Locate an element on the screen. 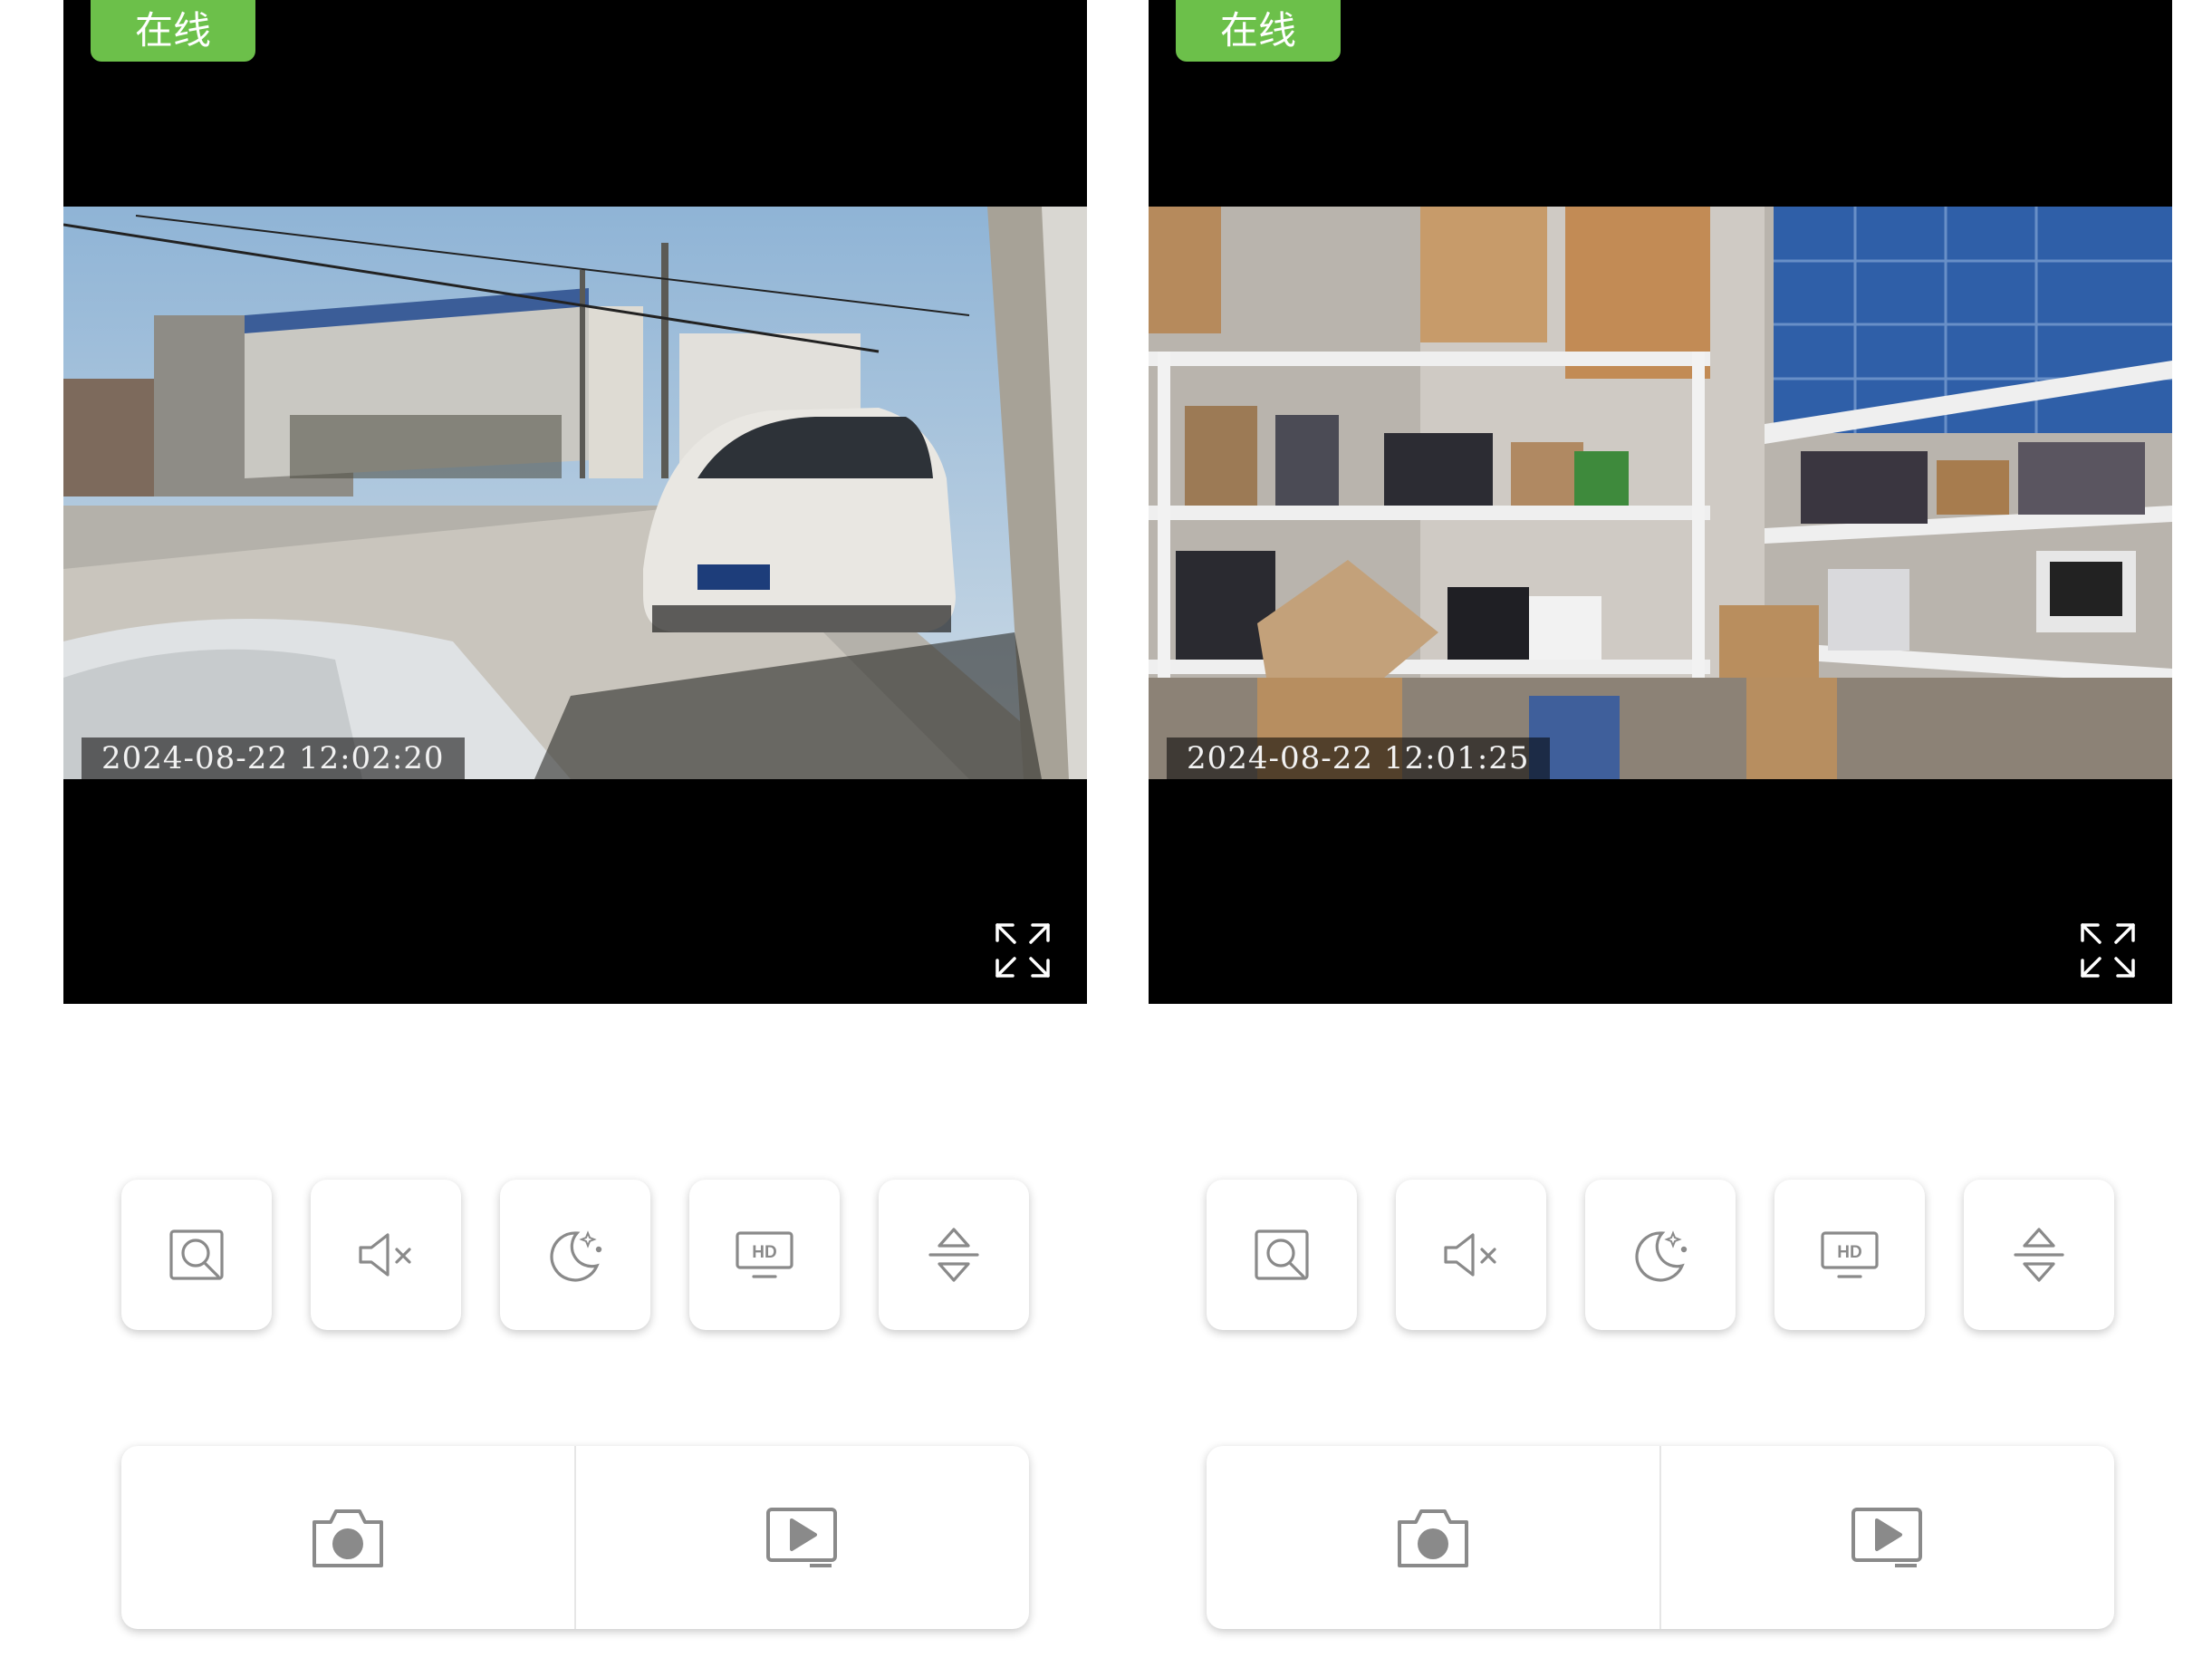 This screenshot has height=1658, width=2212. video-timestamp: 2024-08-22 12:02:20 is located at coordinates (273, 758).